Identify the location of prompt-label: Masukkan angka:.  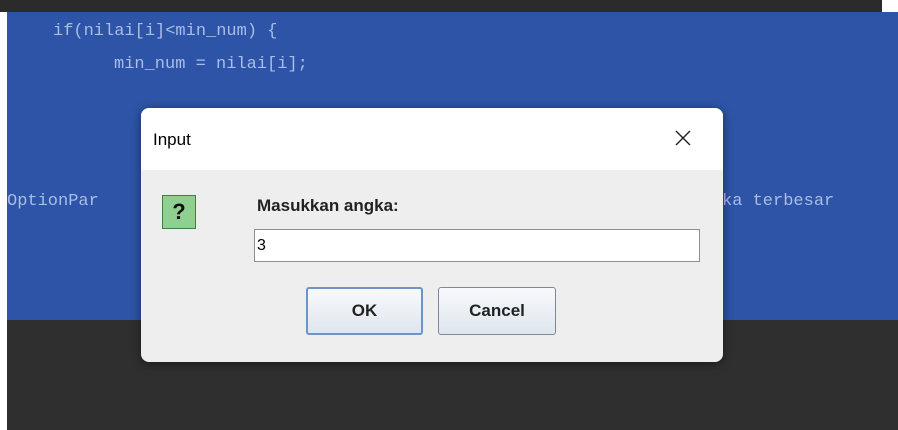
(328, 205).